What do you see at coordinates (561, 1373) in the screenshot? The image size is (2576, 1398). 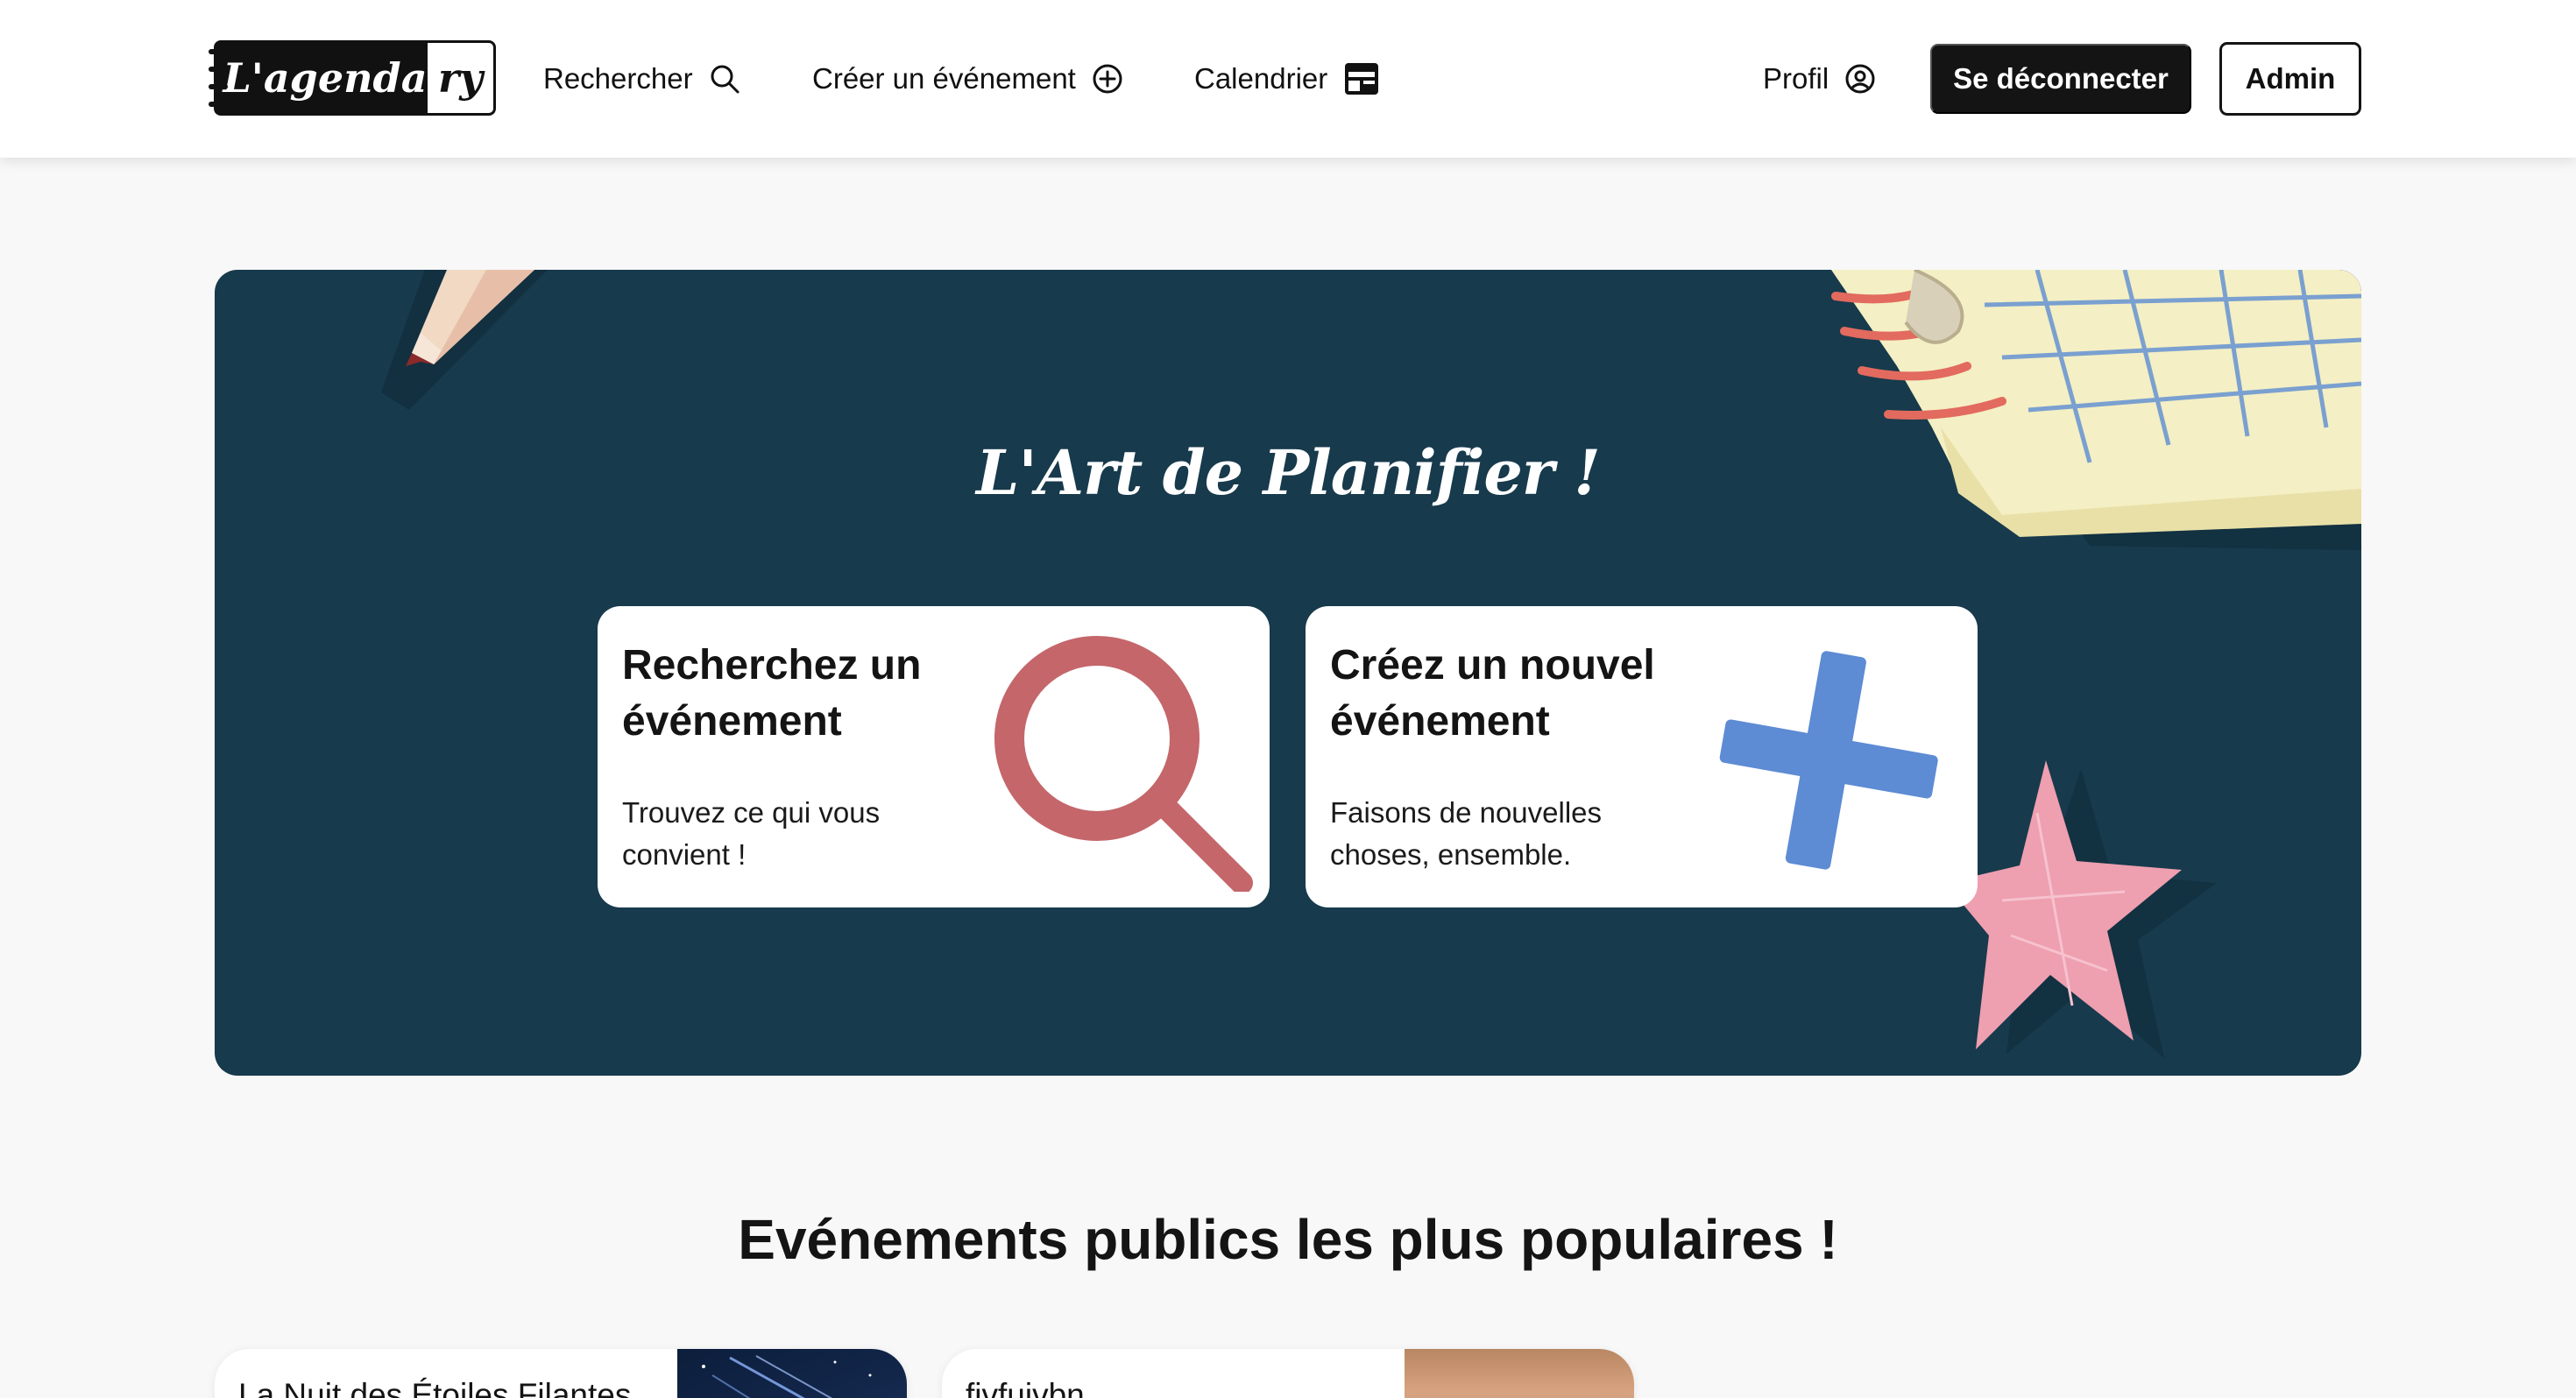 I see `event-card: La Nuit des Étoiles Filantes` at bounding box center [561, 1373].